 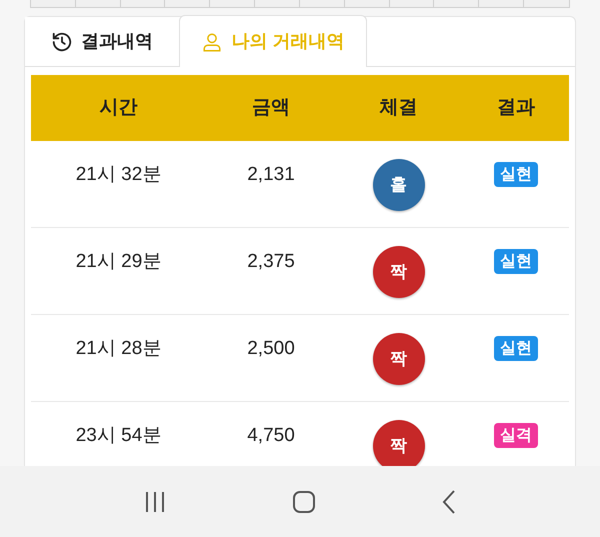 I want to click on amount-cell-text: 4,750, so click(x=271, y=436).